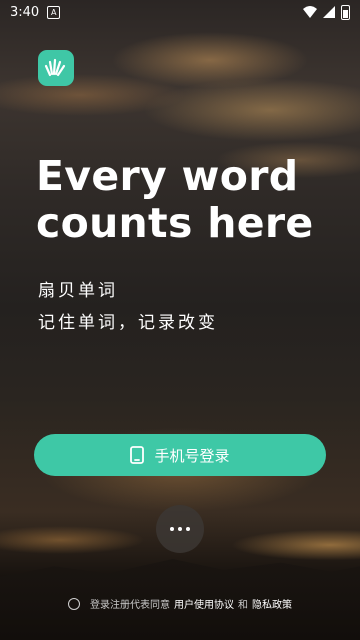 The height and width of the screenshot is (640, 360). I want to click on agreement-checkbox, so click(74, 603).